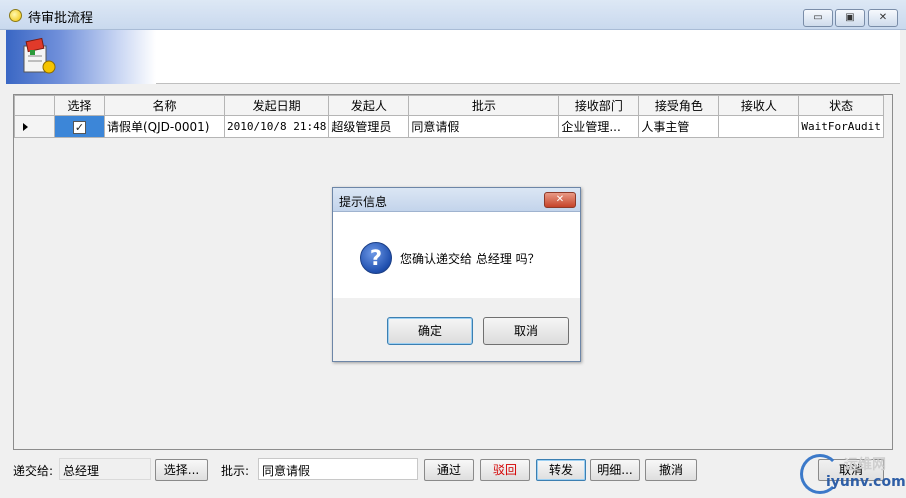  What do you see at coordinates (883, 18) in the screenshot?
I see `close-button: ✕` at bounding box center [883, 18].